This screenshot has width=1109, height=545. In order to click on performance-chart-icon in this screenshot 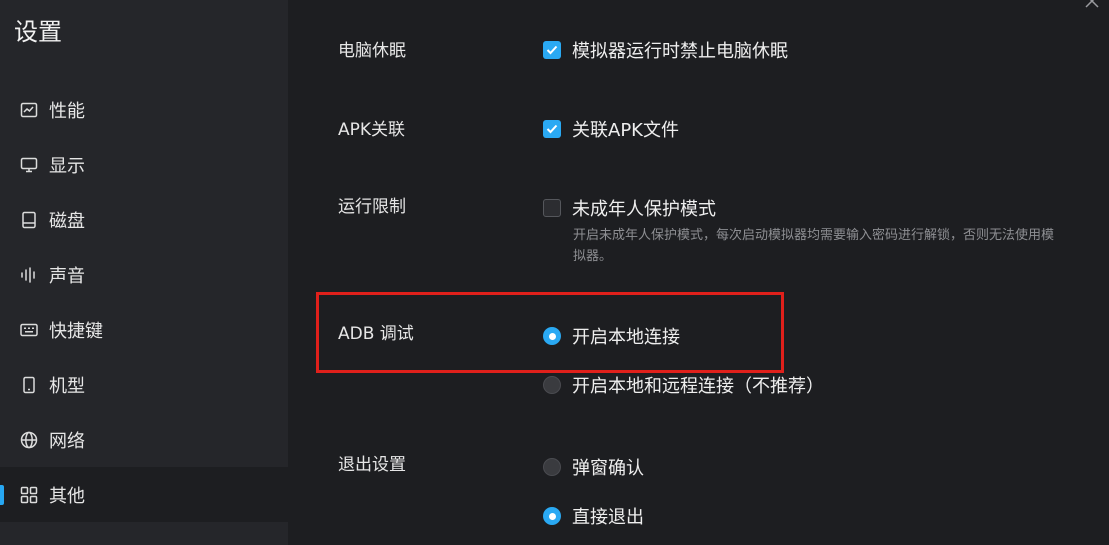, I will do `click(29, 110)`.